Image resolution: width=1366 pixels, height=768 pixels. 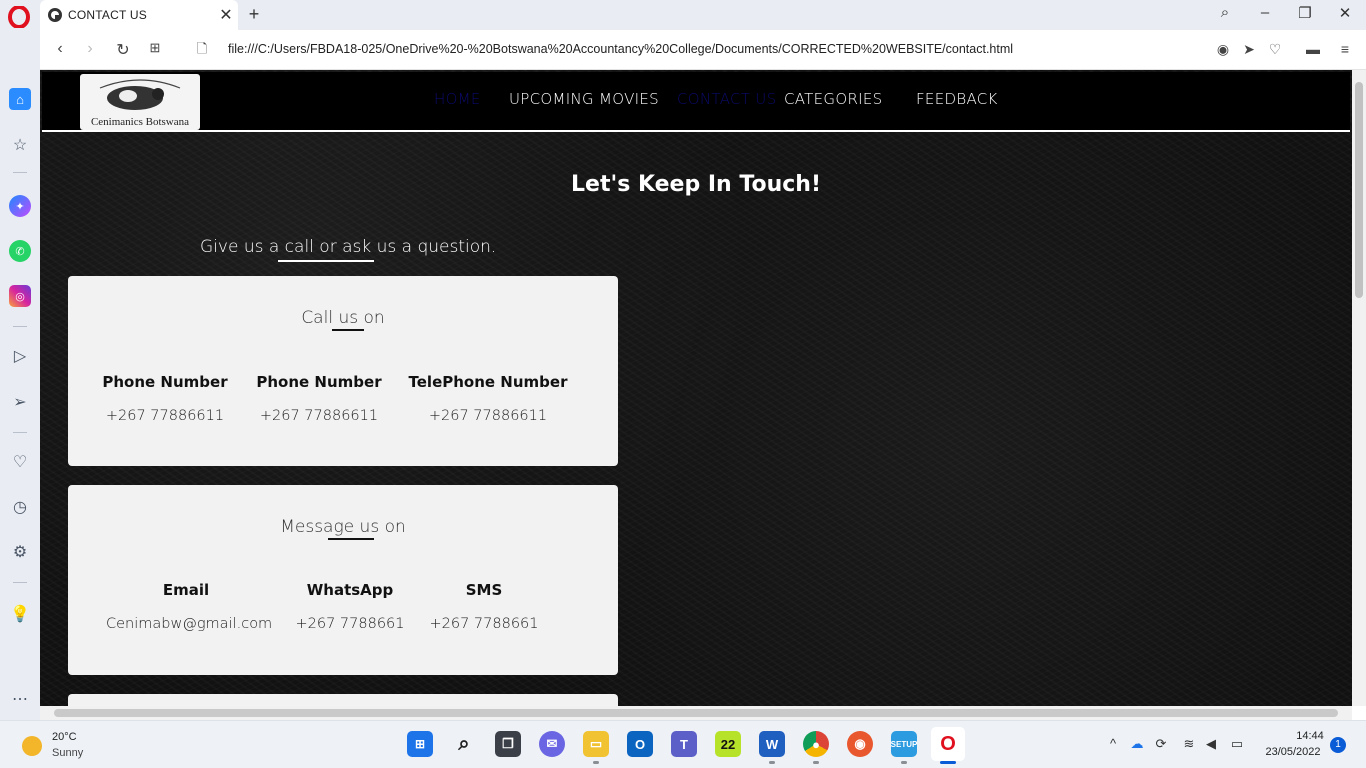 I want to click on chrome-icon: ●, so click(x=816, y=744).